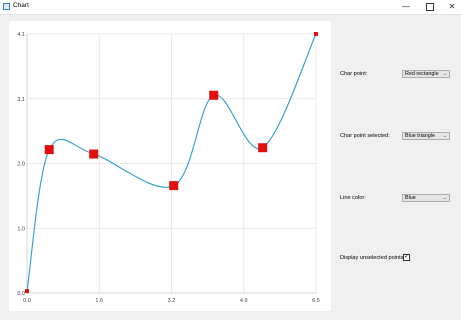 Image resolution: width=461 pixels, height=320 pixels. I want to click on char-point-selected-combo: Blue triangle ⌄, so click(426, 136).